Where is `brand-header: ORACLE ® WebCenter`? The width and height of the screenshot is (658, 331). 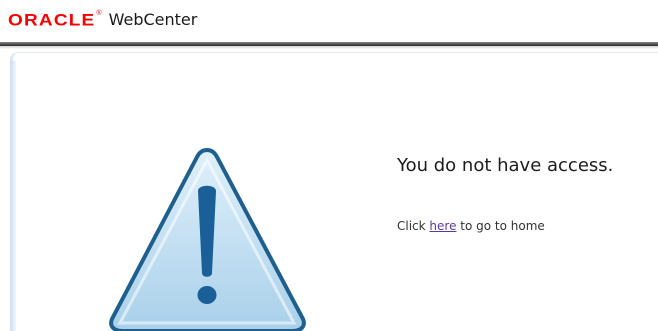
brand-header: ORACLE ® WebCenter is located at coordinates (329, 21).